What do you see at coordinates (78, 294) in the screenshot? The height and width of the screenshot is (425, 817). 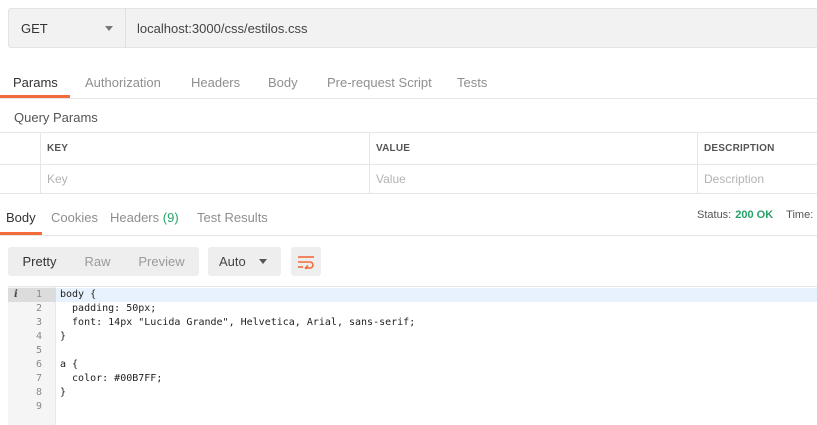 I see `code-line: body {` at bounding box center [78, 294].